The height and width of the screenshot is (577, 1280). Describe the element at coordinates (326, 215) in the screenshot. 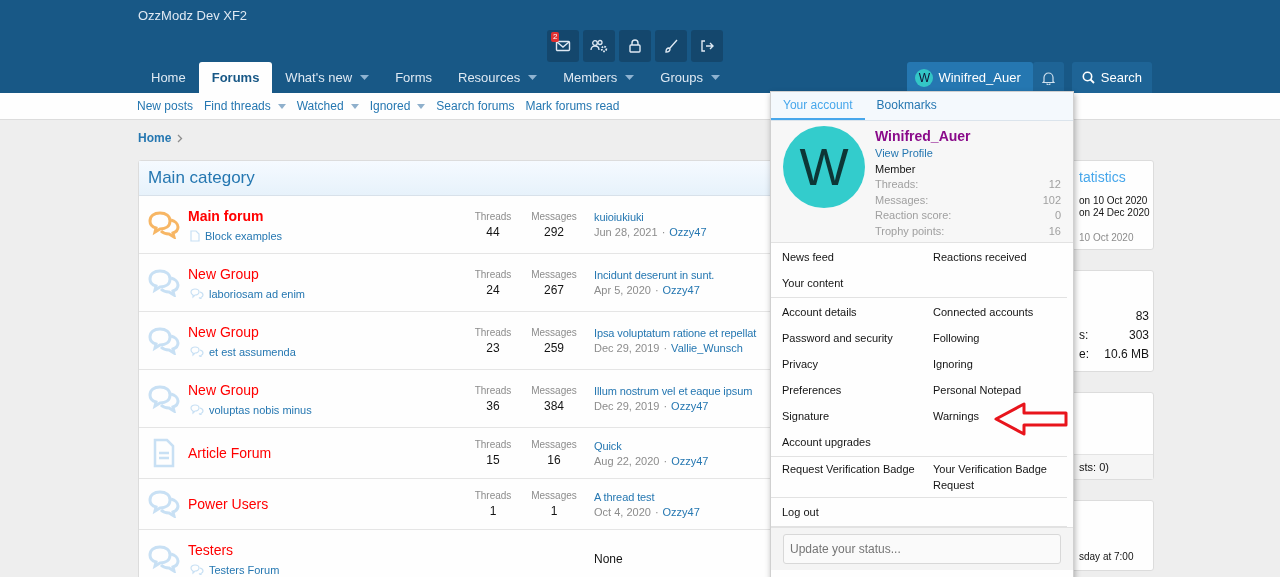

I see `forum-title: Main forum` at that location.